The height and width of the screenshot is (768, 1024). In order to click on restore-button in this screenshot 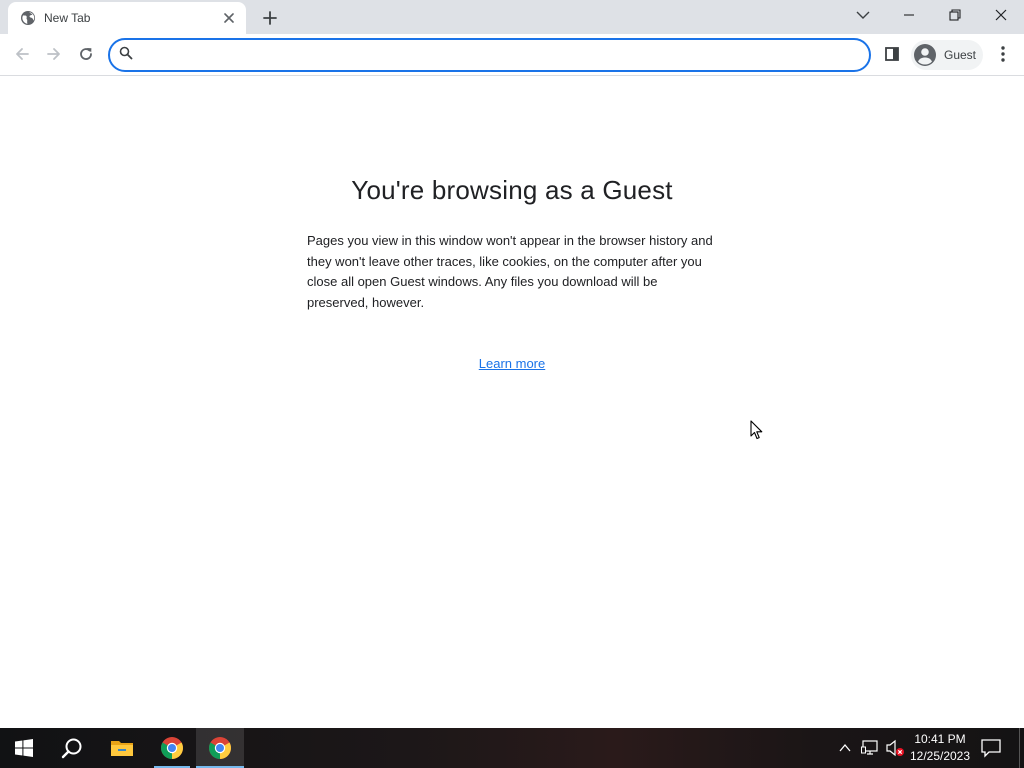, I will do `click(955, 15)`.